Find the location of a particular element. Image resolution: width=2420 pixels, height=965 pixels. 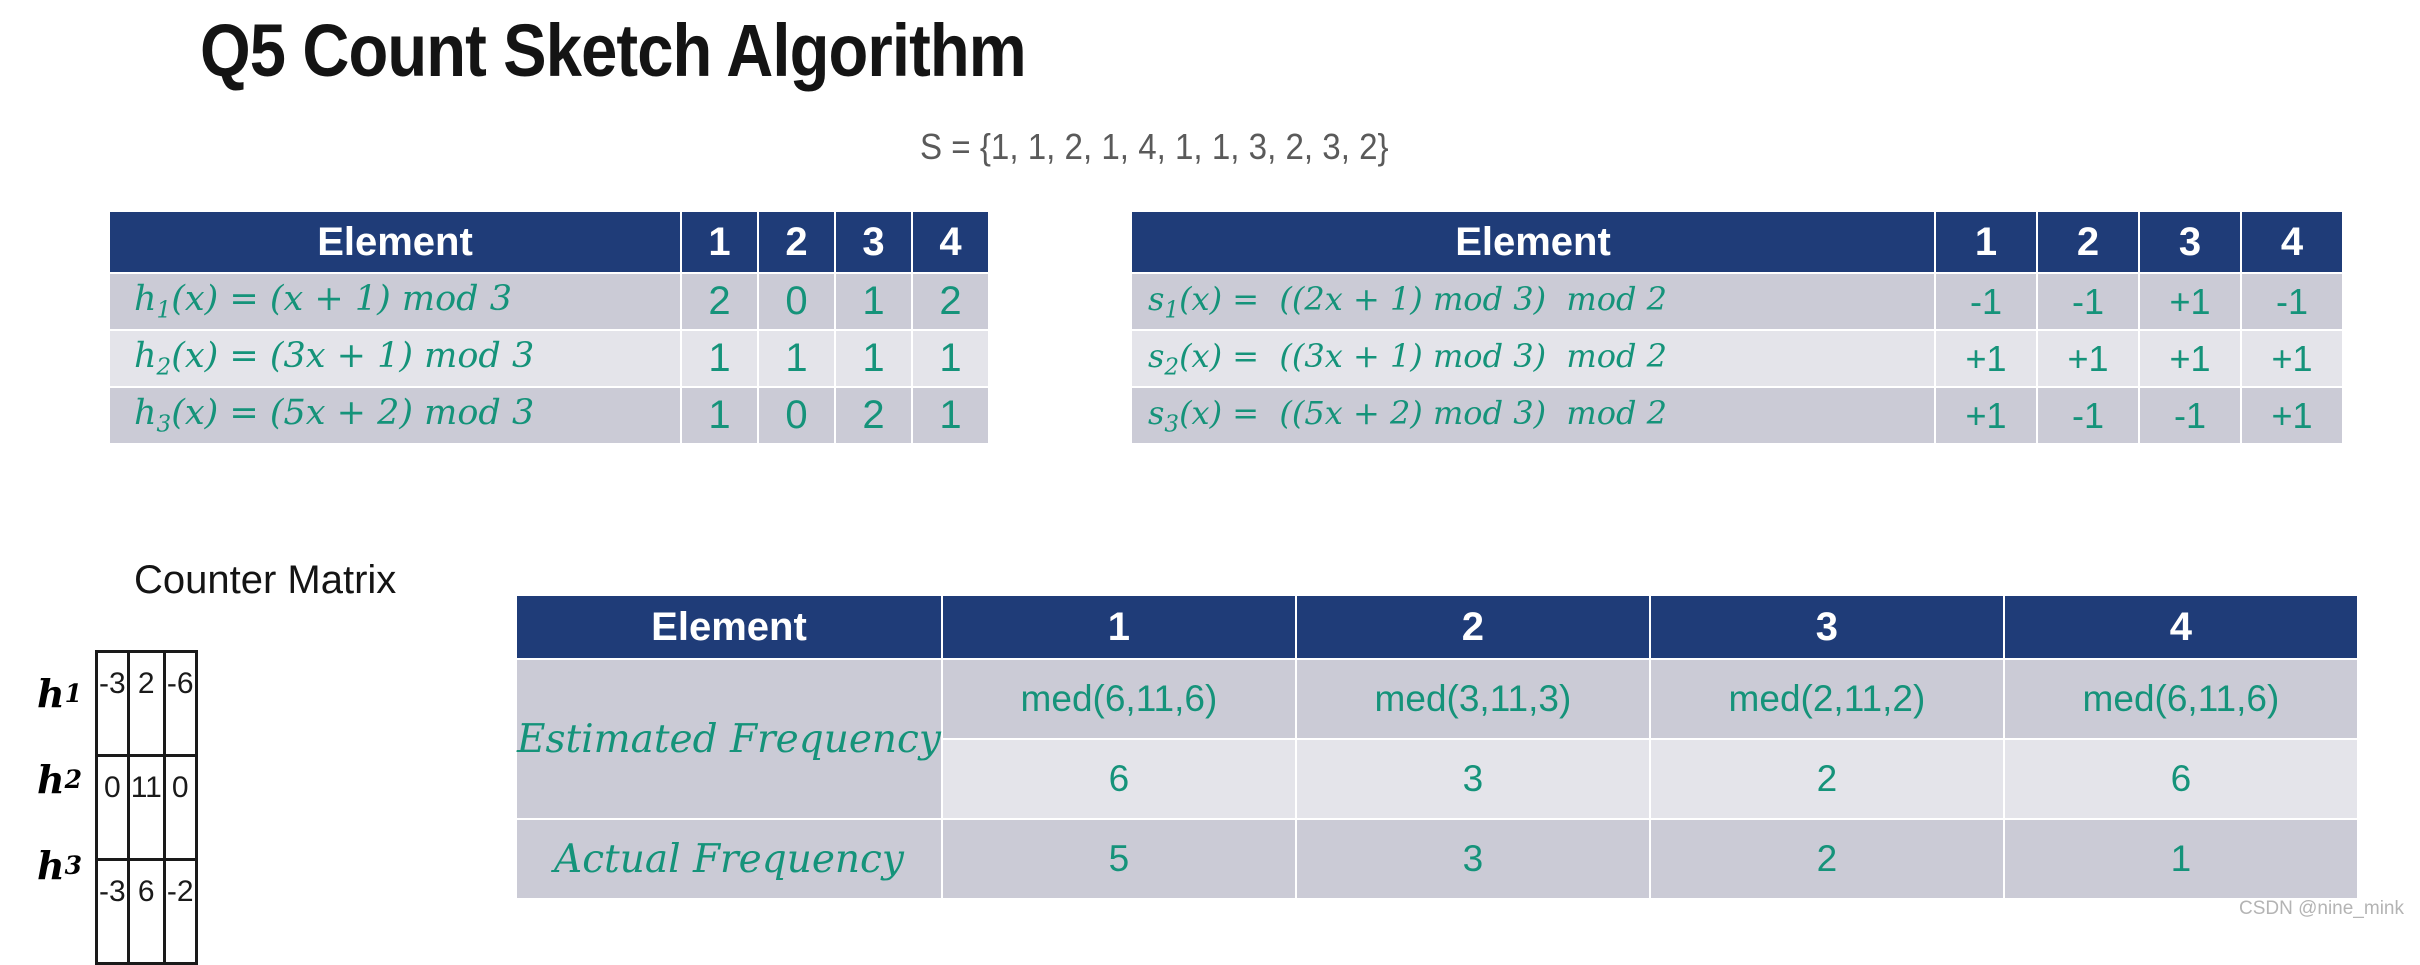

freq-actual-label: Actual Frequency is located at coordinates (729, 859).